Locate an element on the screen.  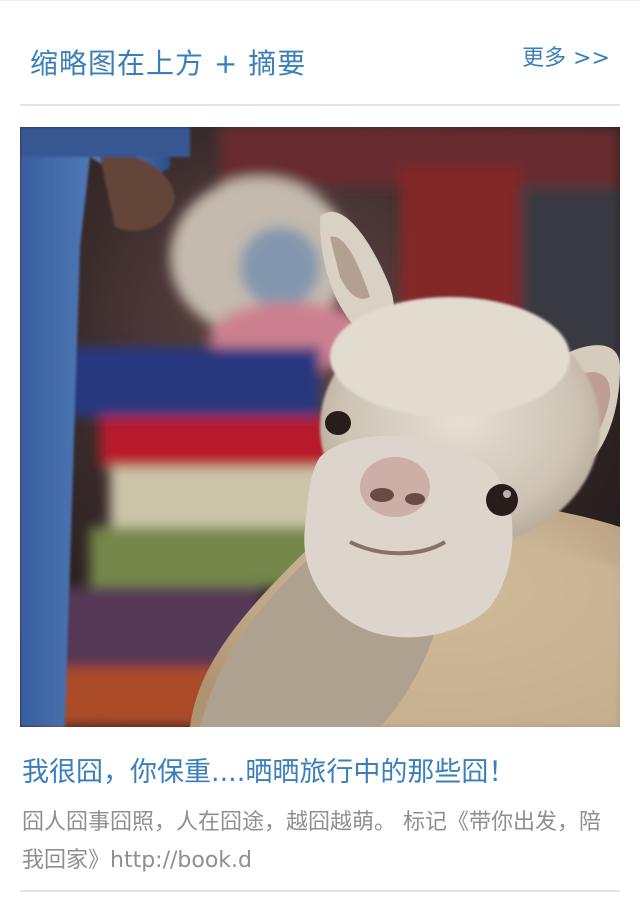
more-link: 更多 >> is located at coordinates (566, 56).